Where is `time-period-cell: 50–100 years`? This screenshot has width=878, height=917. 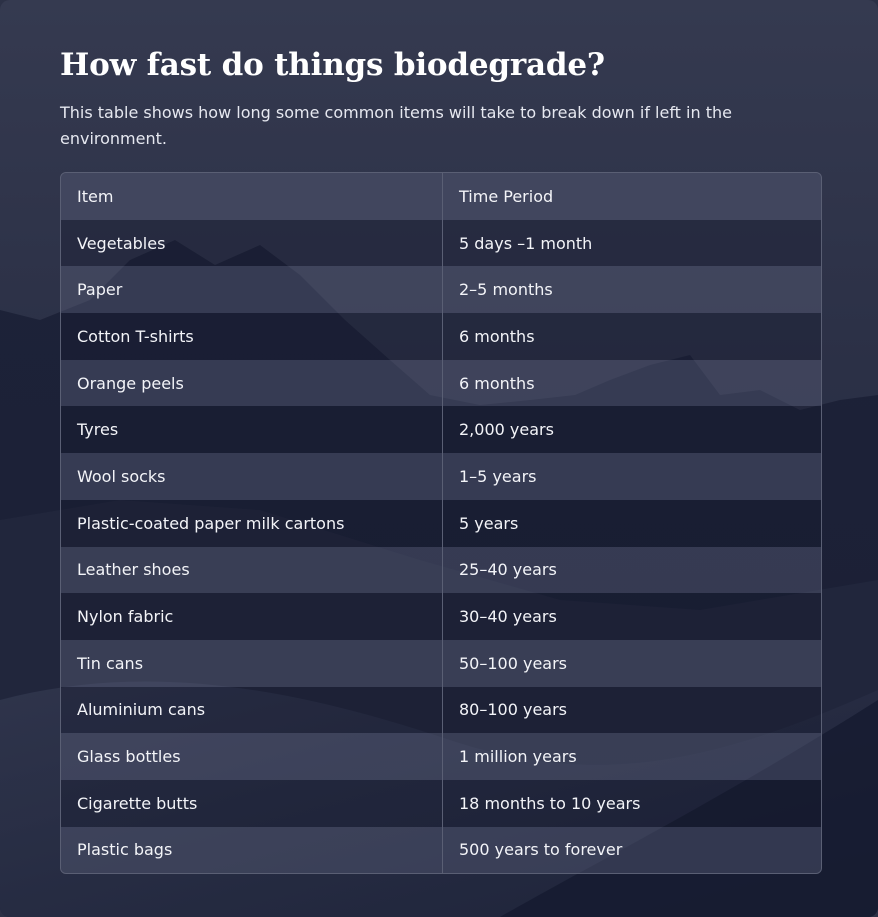
time-period-cell: 50–100 years is located at coordinates (513, 663).